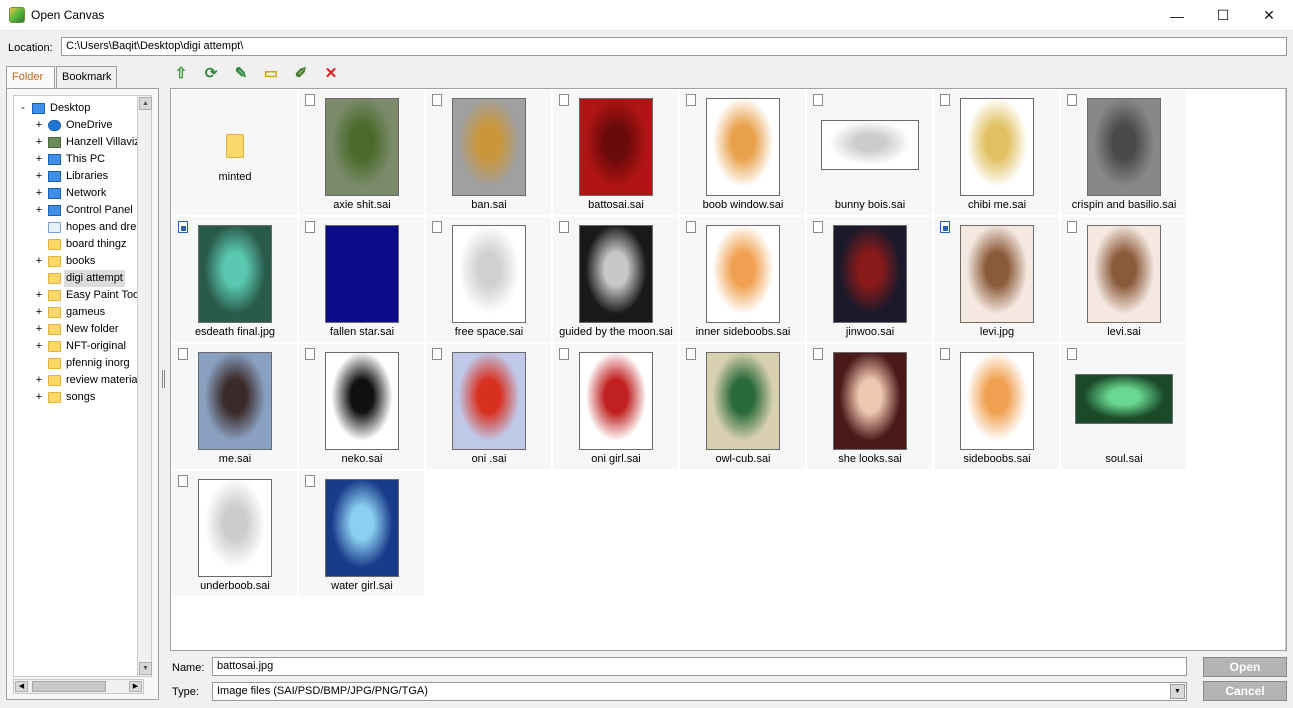  Describe the element at coordinates (78, 329) in the screenshot. I see `tree-item-new-folder: + New folder` at that location.